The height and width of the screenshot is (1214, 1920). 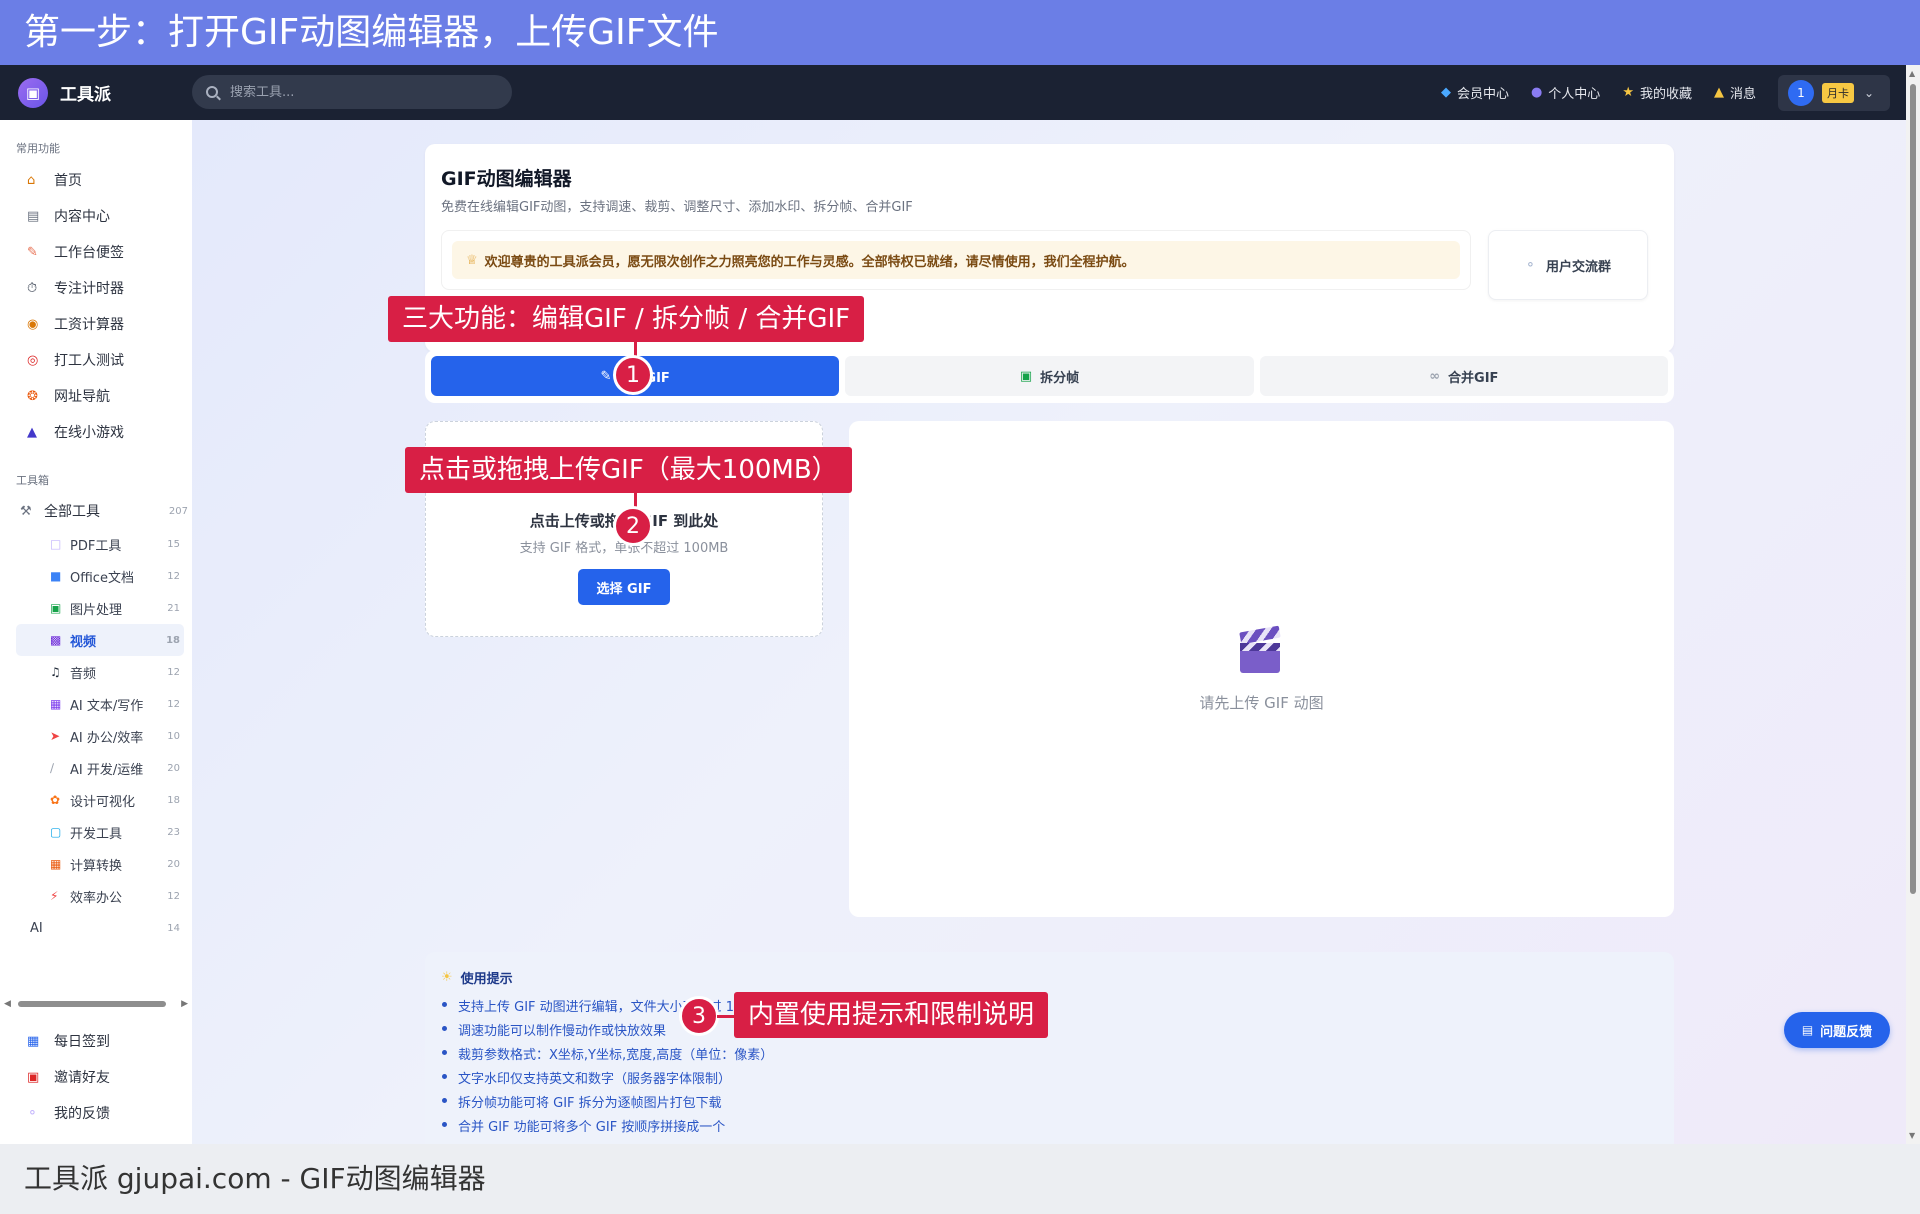 I want to click on briefcase-icon: ▣, so click(x=33, y=92).